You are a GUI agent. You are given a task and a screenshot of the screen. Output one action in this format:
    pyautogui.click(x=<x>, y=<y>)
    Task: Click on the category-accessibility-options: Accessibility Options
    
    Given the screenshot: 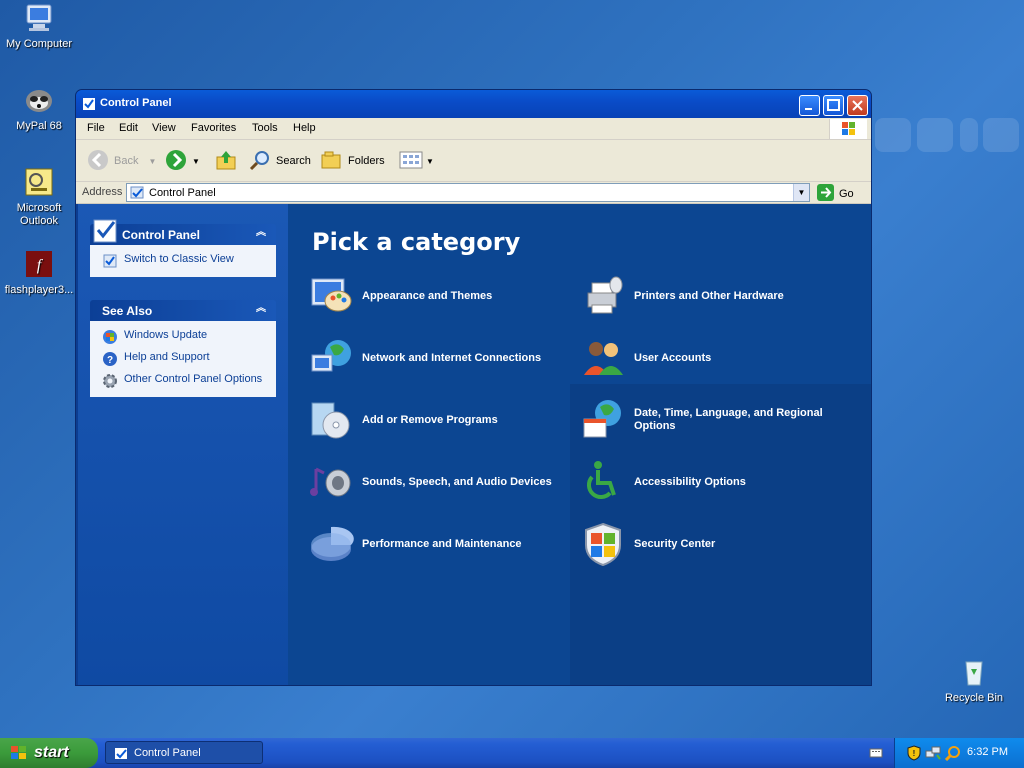 What is the action you would take?
    pyautogui.click(x=663, y=482)
    